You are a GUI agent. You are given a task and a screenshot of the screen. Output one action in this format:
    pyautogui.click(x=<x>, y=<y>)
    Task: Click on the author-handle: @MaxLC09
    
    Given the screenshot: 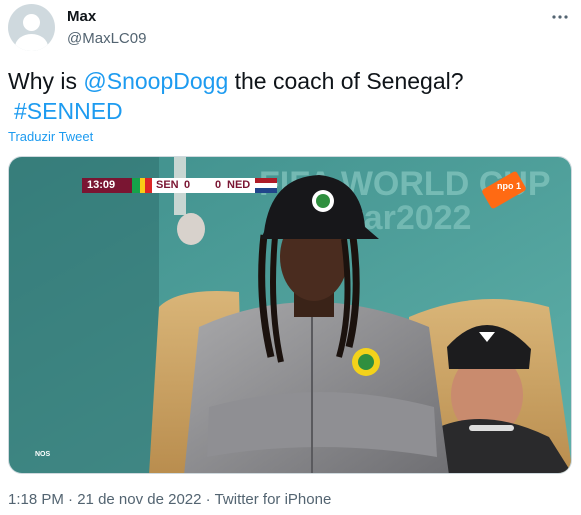 What is the action you would take?
    pyautogui.click(x=106, y=38)
    